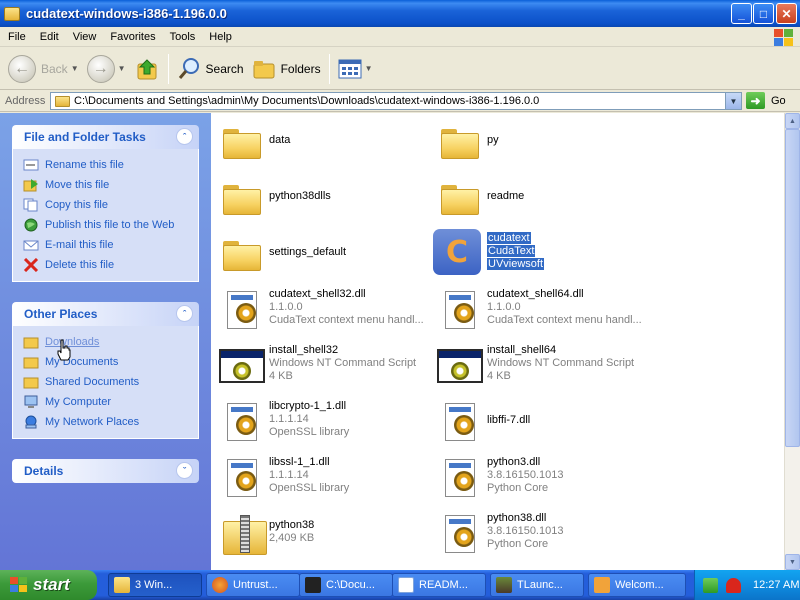 Image resolution: width=800 pixels, height=600 pixels. What do you see at coordinates (792, 121) in the screenshot?
I see `scroll-up-button: ▲` at bounding box center [792, 121].